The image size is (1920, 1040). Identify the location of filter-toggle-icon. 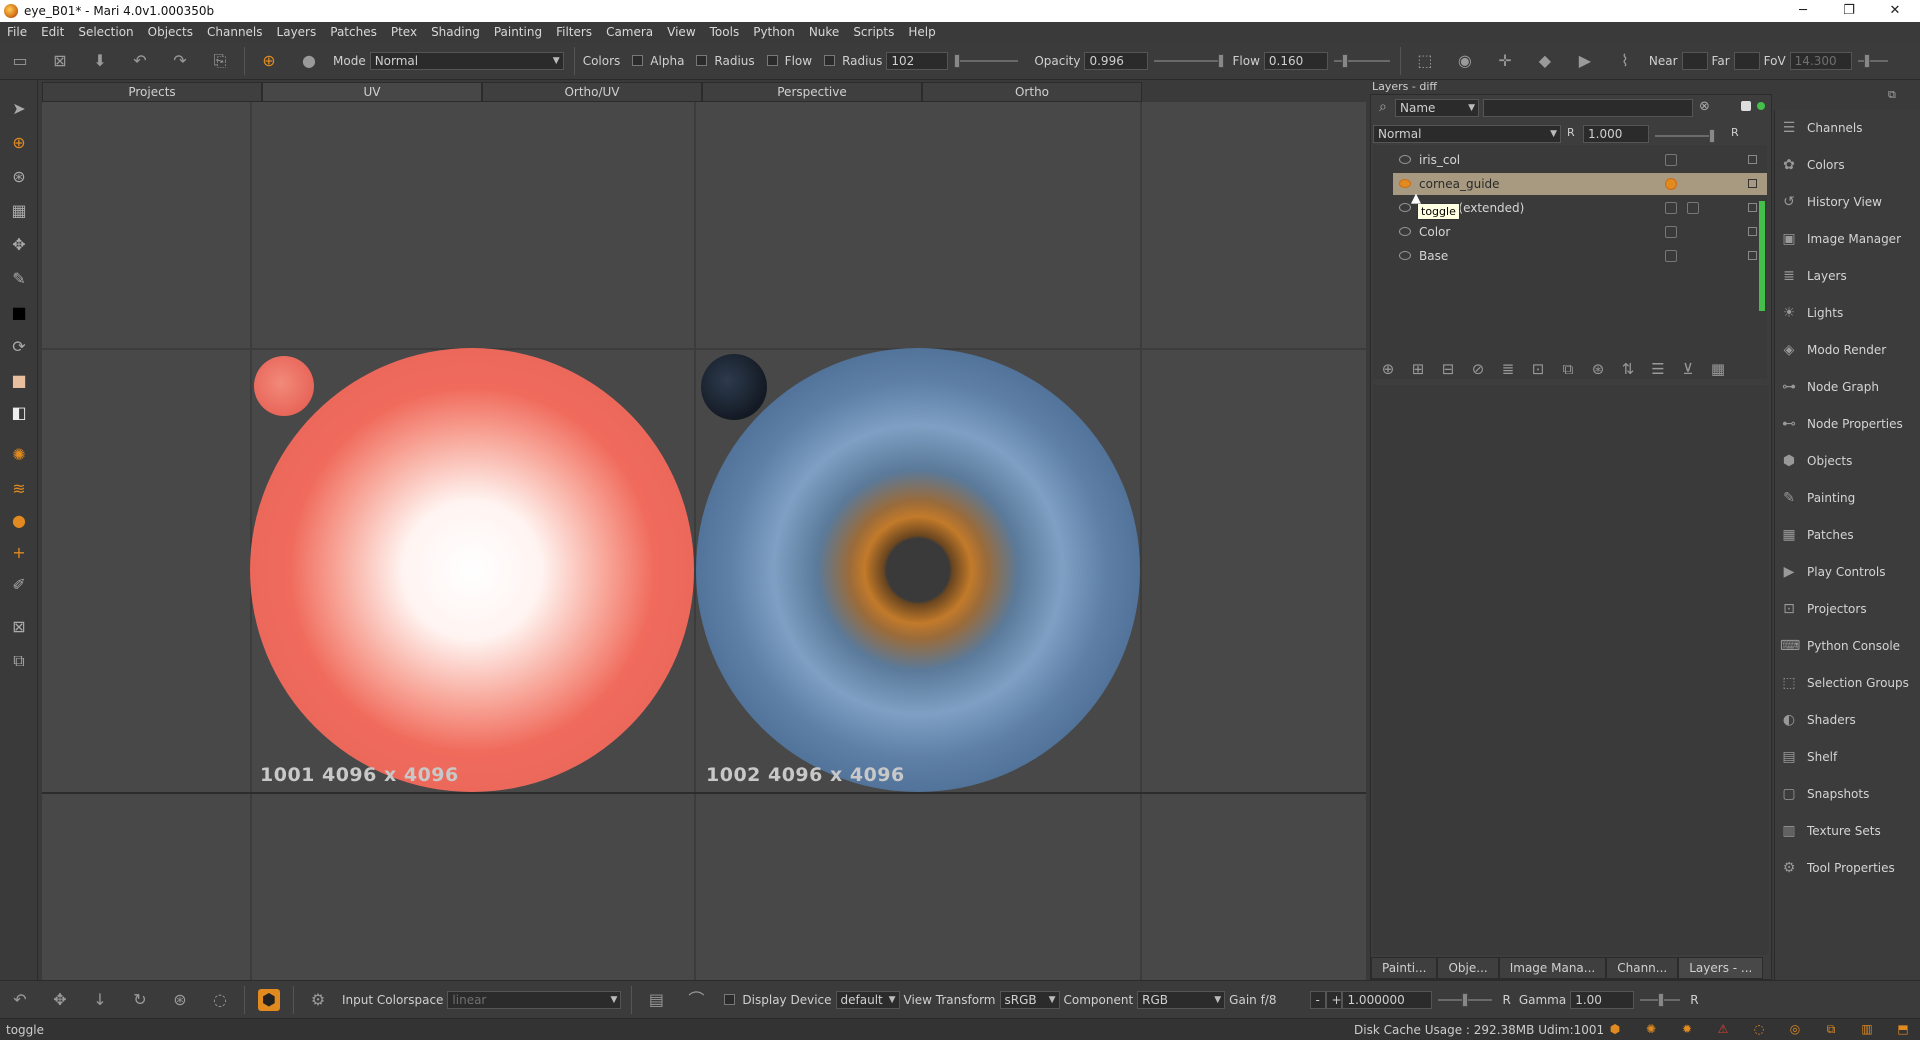
(1746, 106).